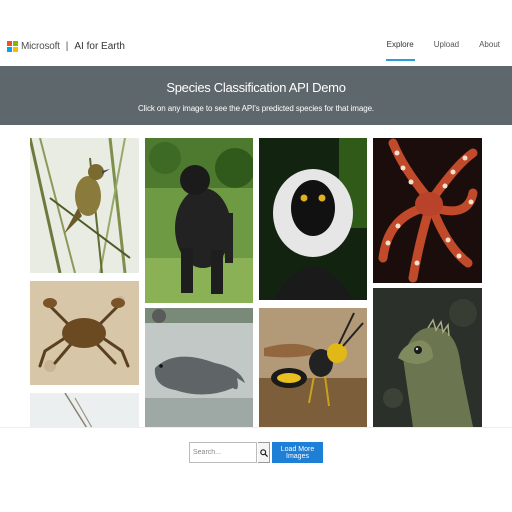  I want to click on nav-upload: Upload, so click(446, 50).